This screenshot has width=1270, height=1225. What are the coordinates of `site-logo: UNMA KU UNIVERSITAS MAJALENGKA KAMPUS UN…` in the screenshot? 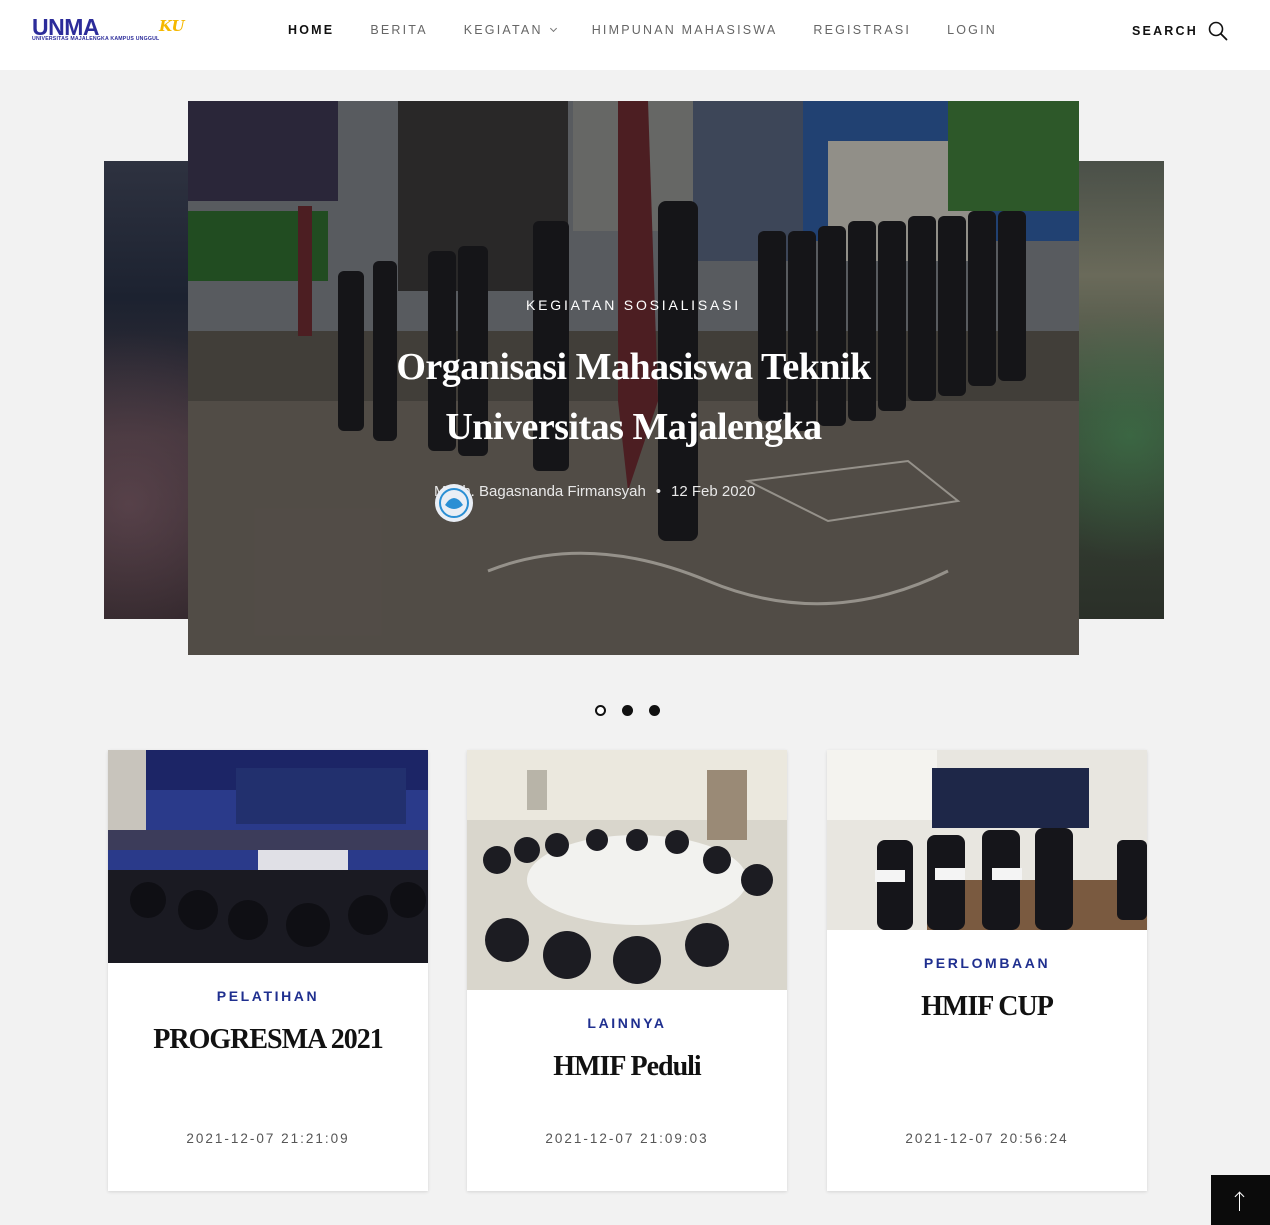 It's located at (113, 29).